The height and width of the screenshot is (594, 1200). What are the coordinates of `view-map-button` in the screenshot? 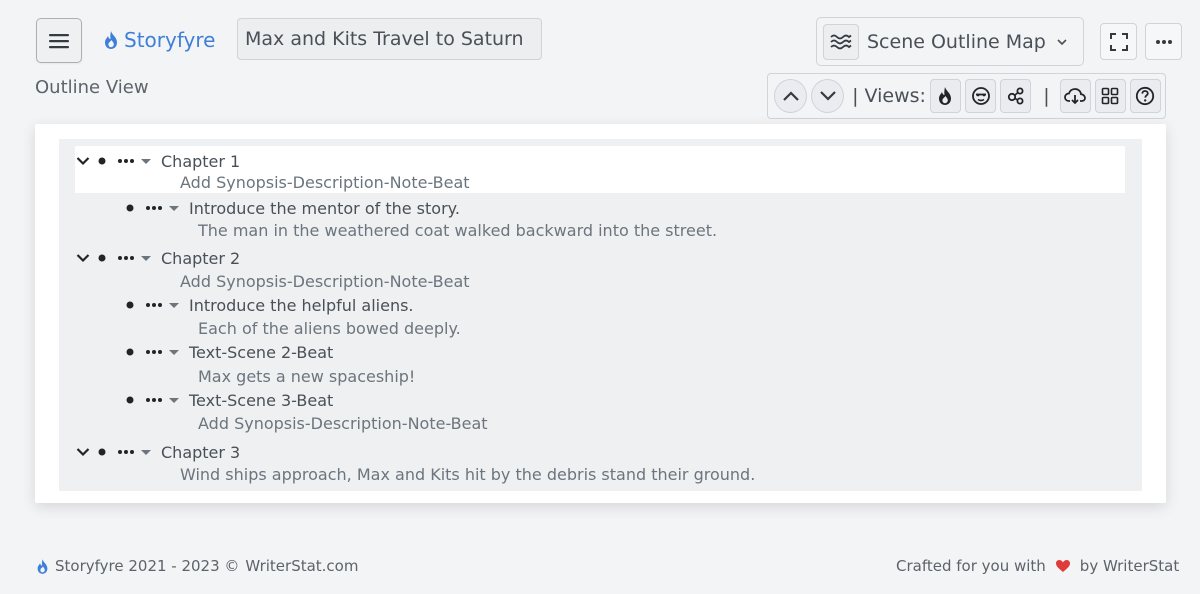 It's located at (1016, 96).